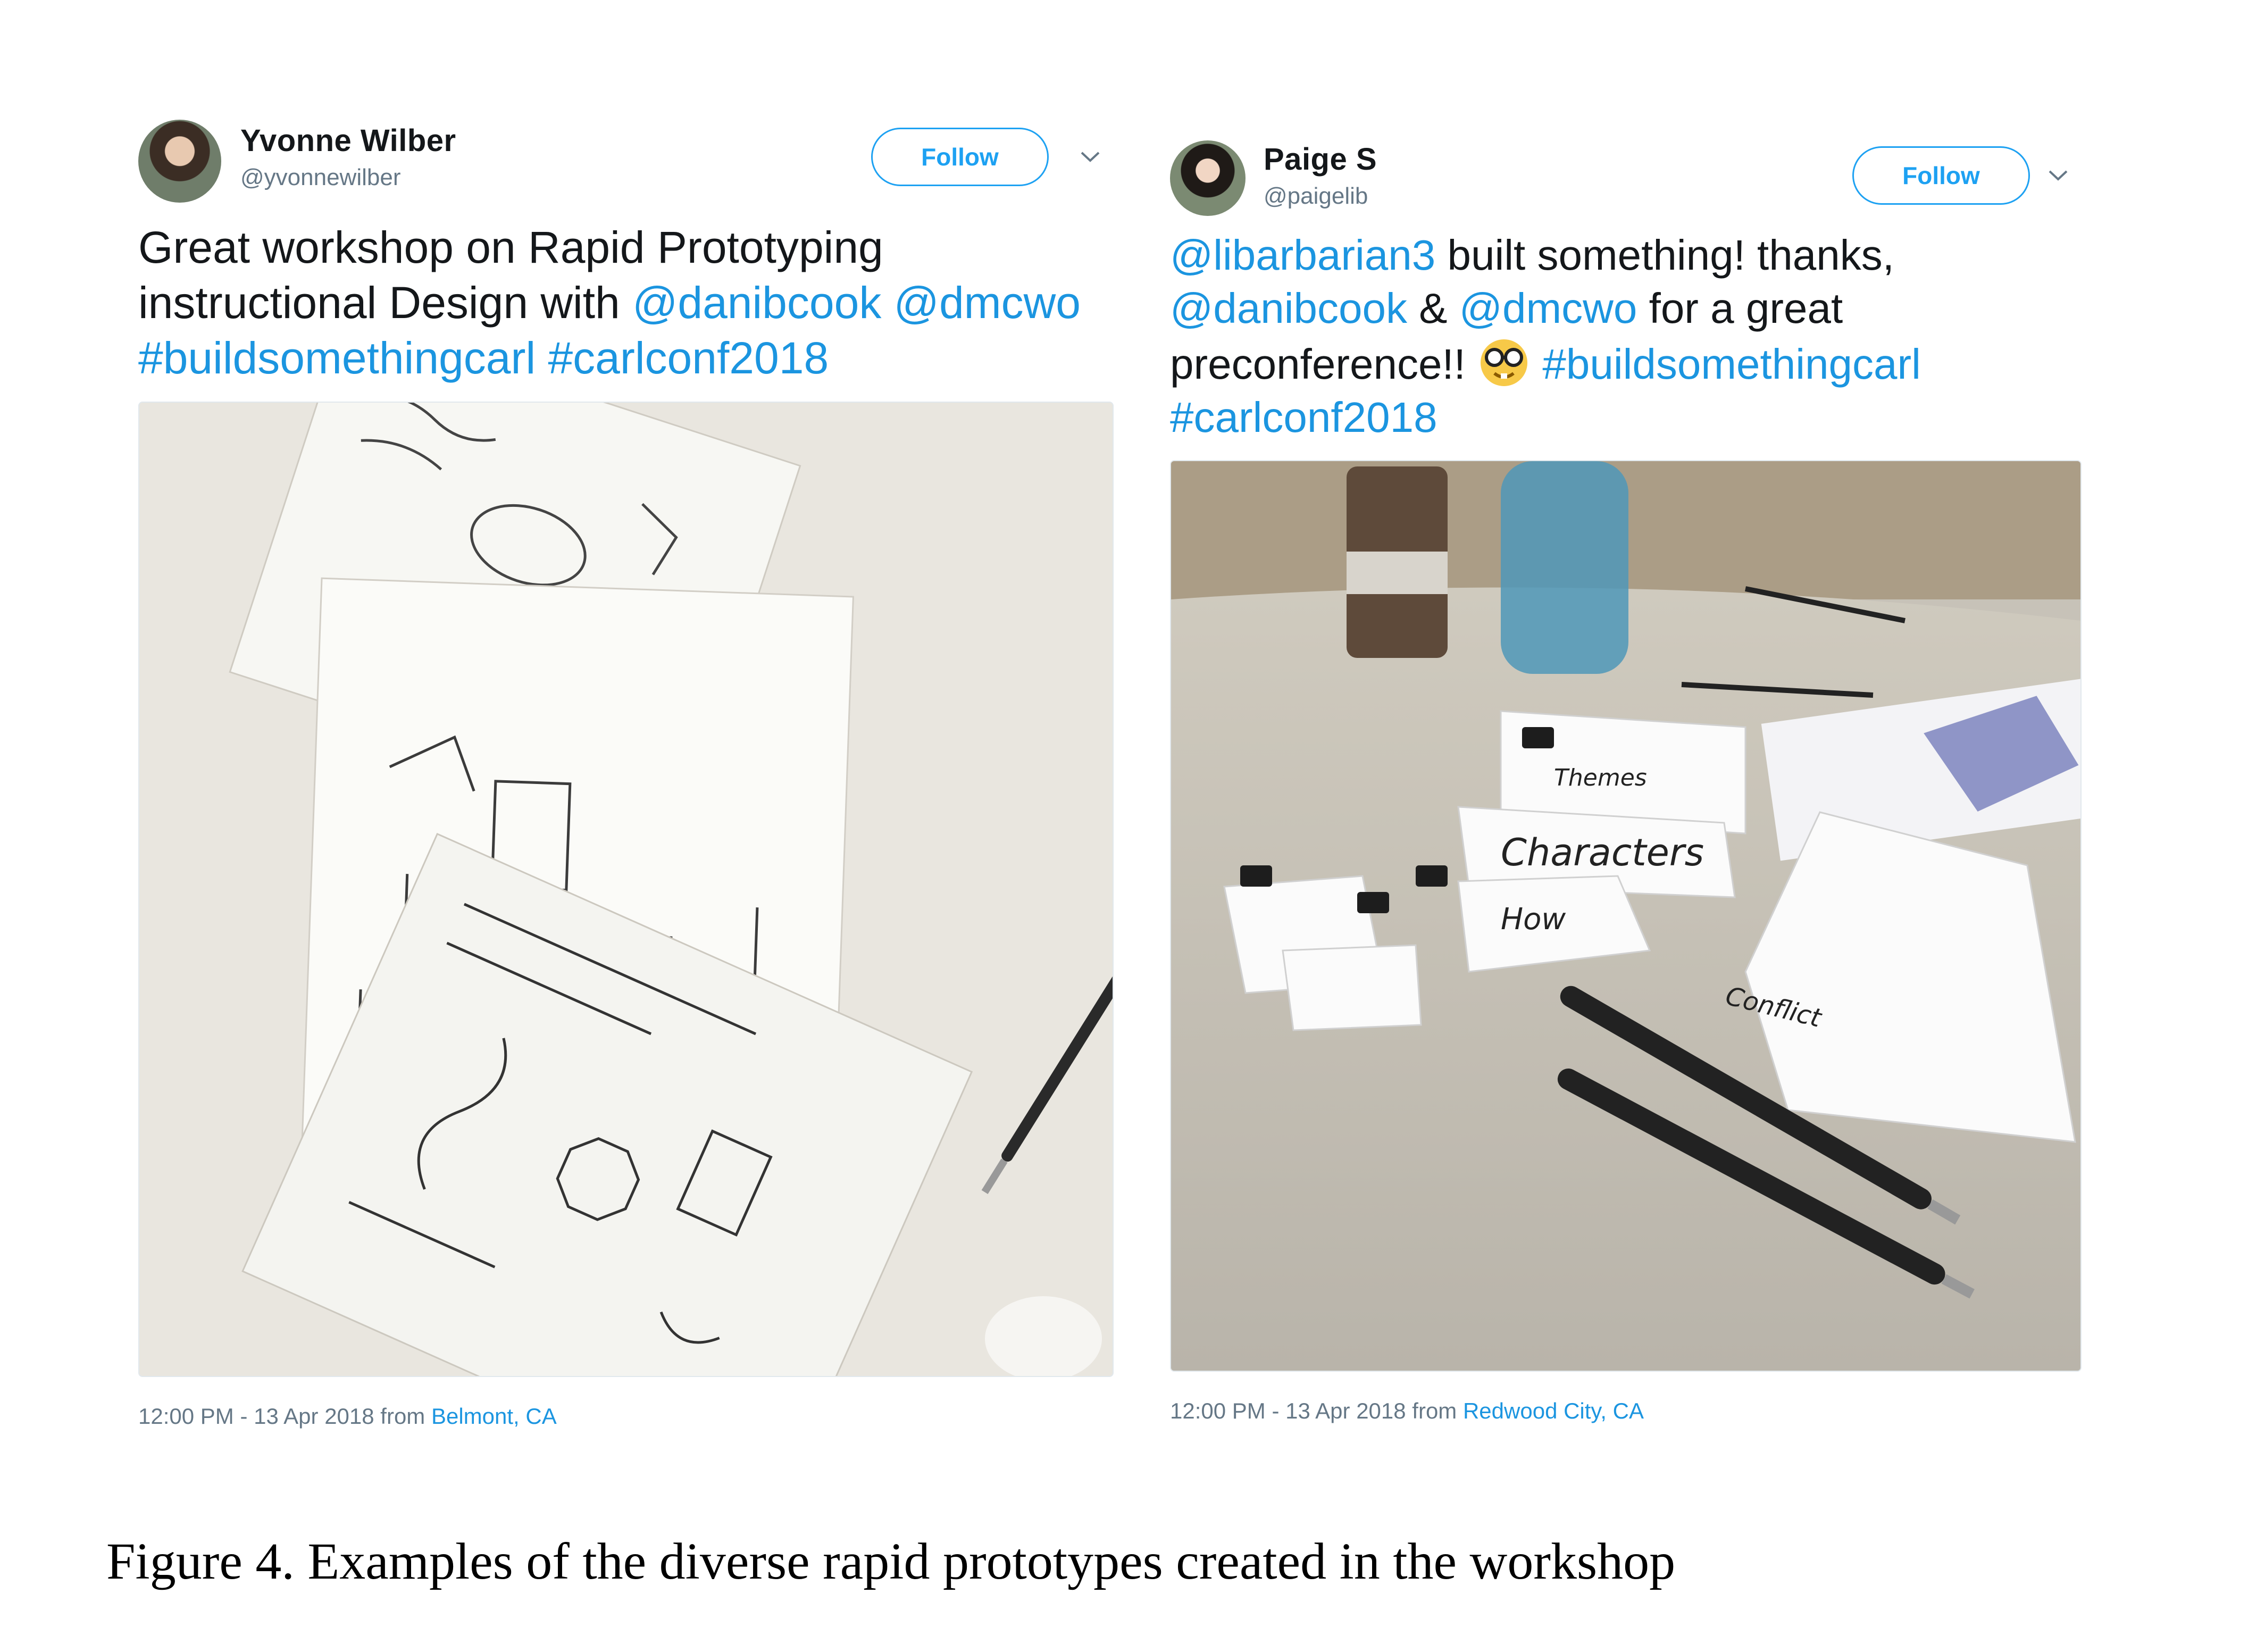 This screenshot has height=1652, width=2265. Describe the element at coordinates (1433, 308) in the screenshot. I see `tweet-text-segment: &` at that location.